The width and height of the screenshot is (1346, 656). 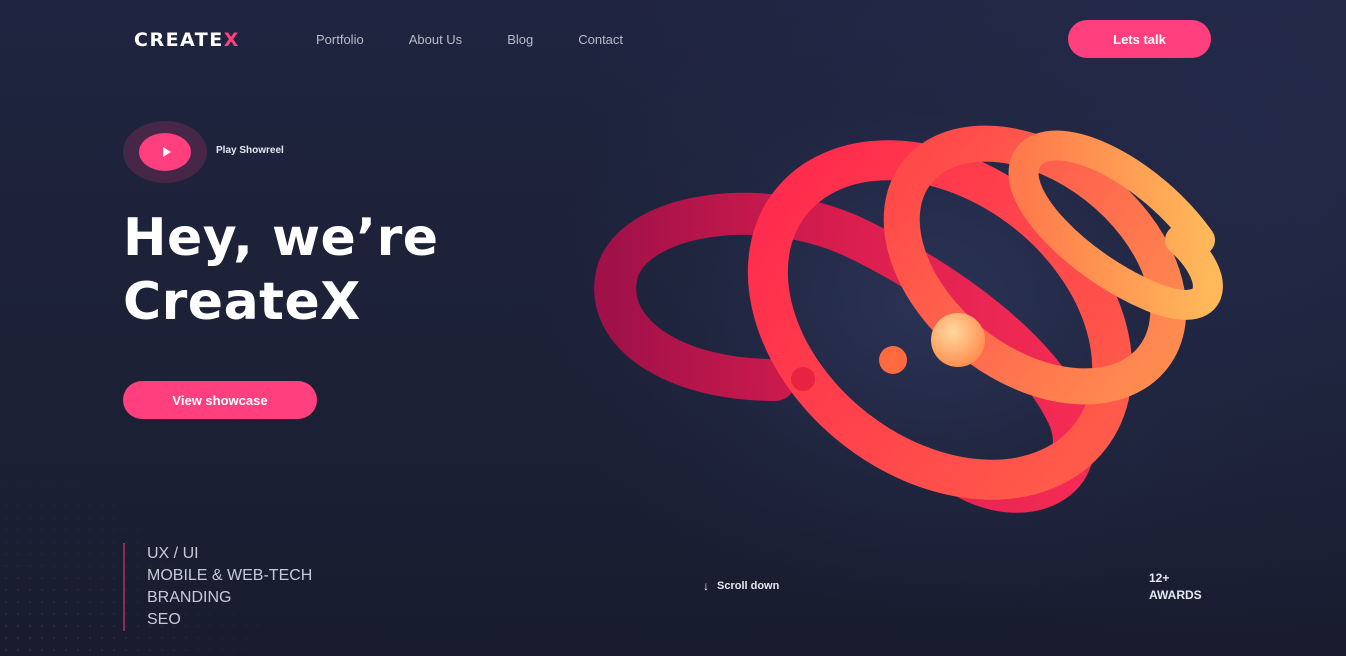 I want to click on nav-link-blog: Blog, so click(x=520, y=39).